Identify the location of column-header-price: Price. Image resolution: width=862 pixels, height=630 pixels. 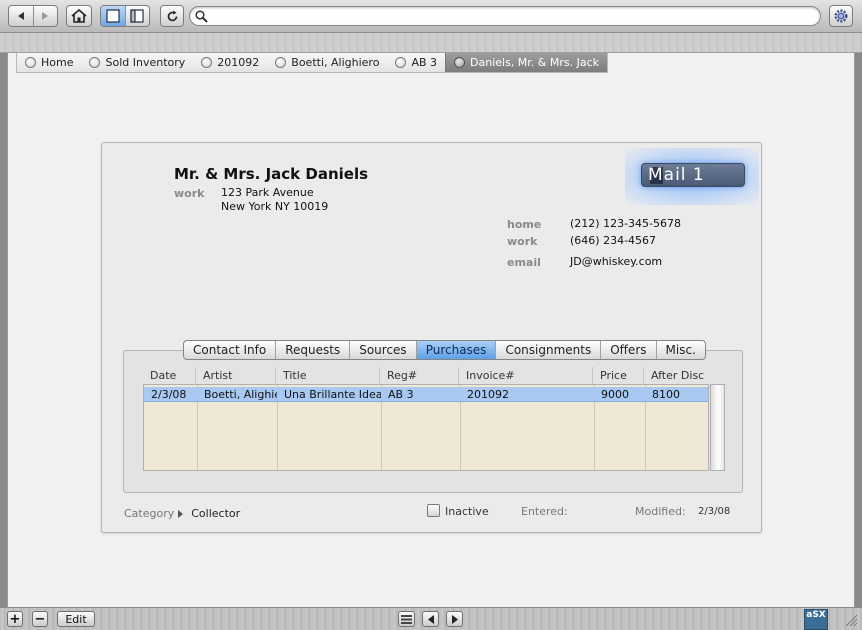
(618, 375).